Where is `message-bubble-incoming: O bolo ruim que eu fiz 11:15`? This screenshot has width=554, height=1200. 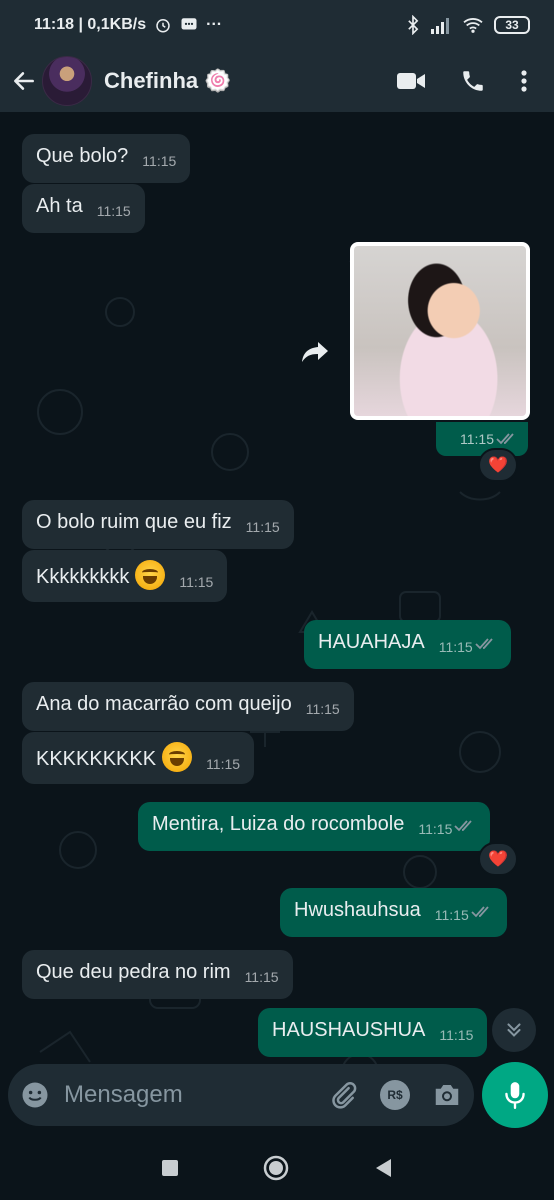
message-bubble-incoming: O bolo ruim que eu fiz 11:15 is located at coordinates (158, 524).